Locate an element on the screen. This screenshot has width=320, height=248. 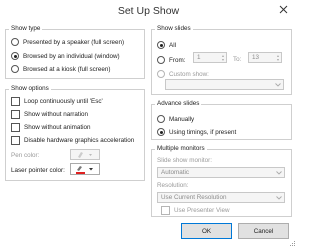
multiple-monitors-legend: Multiple monitors is located at coordinates (181, 148).